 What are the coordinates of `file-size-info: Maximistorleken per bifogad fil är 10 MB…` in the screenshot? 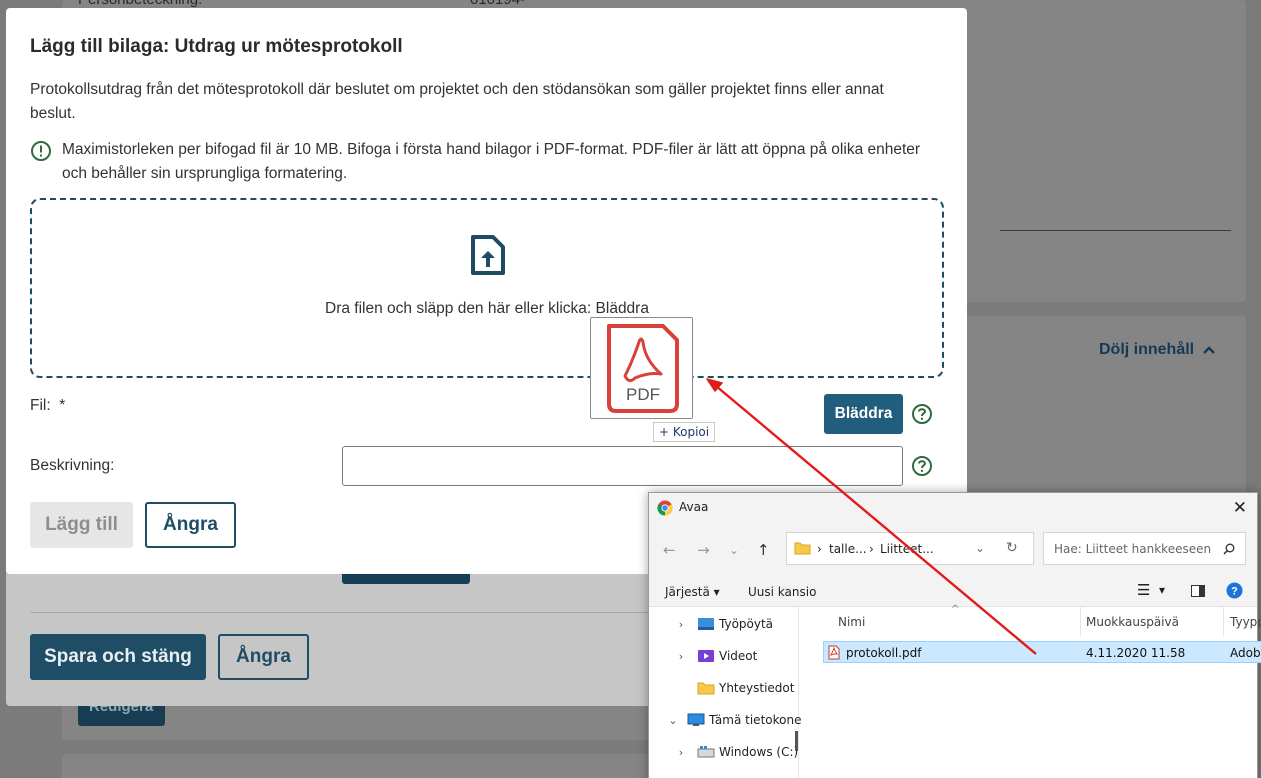 It's located at (480, 162).